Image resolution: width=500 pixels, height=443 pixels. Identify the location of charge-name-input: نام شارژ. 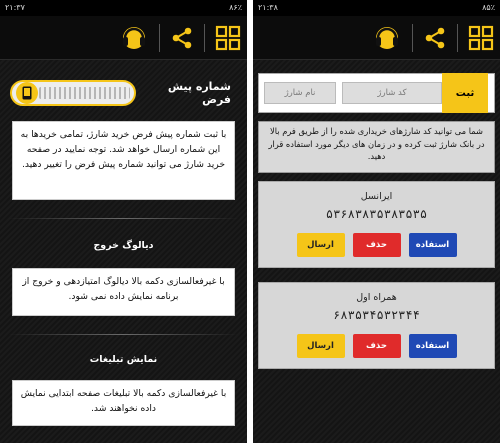
(300, 93).